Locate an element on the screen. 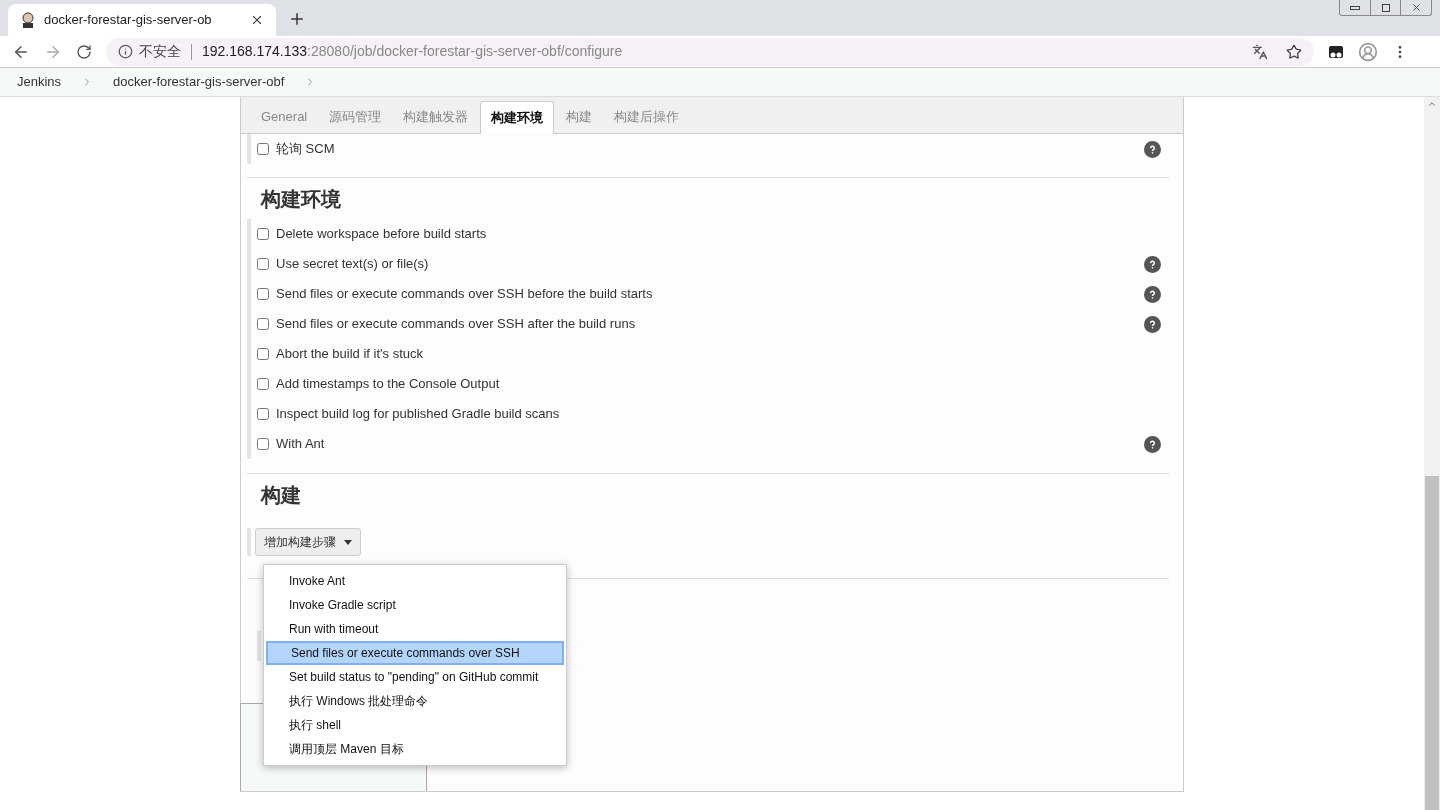  menu-item: Invoke Ant is located at coordinates (415, 581).